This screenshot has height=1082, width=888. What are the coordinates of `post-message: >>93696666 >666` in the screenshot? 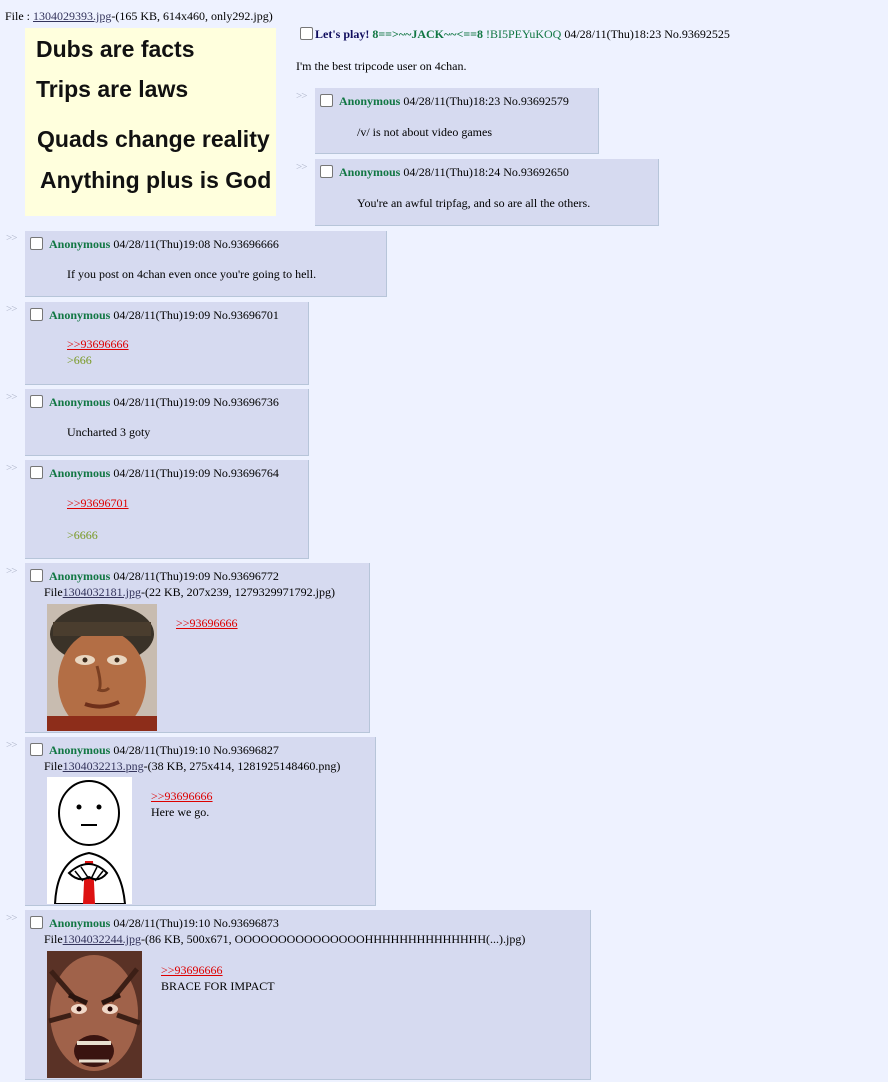 It's located at (98, 352).